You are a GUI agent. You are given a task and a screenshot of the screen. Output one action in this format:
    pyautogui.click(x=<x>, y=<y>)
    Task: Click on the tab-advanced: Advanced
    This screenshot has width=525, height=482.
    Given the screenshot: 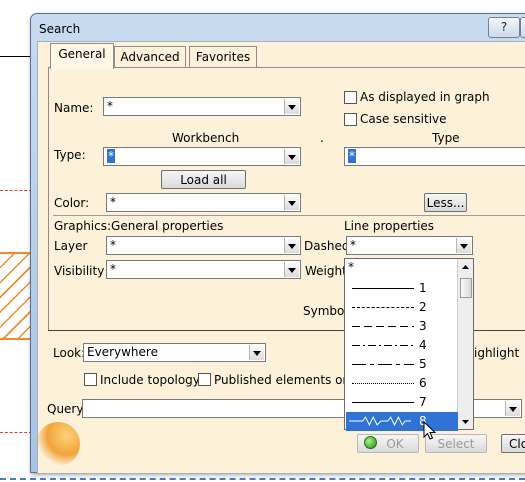 What is the action you would take?
    pyautogui.click(x=150, y=57)
    